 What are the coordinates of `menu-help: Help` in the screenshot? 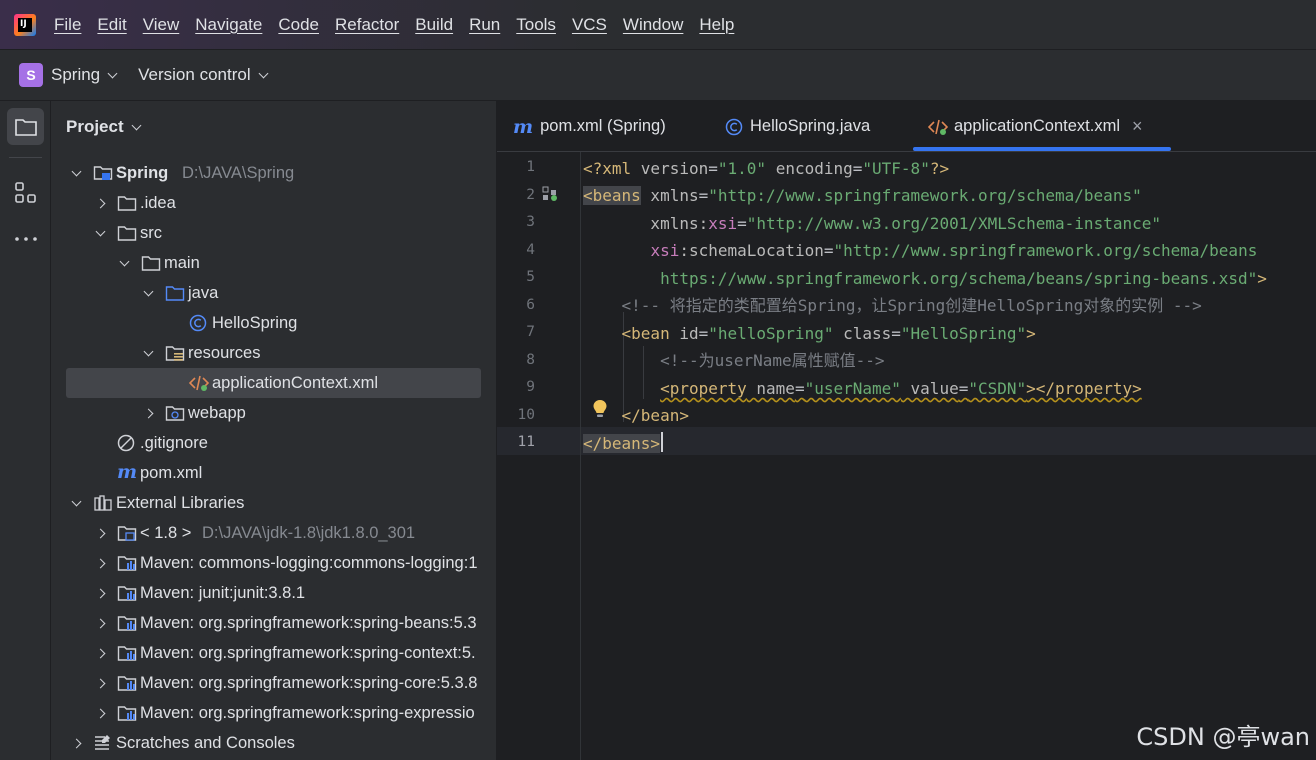 It's located at (716, 25).